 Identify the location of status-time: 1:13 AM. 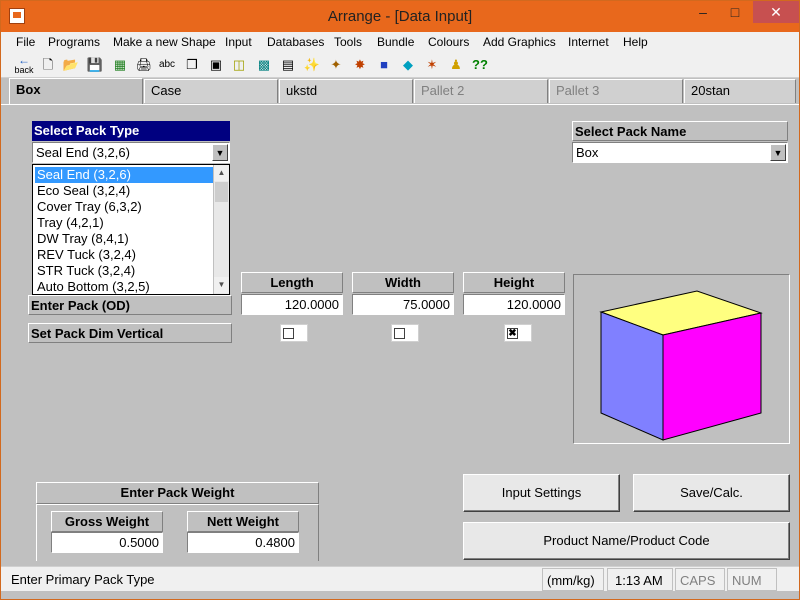
(640, 579).